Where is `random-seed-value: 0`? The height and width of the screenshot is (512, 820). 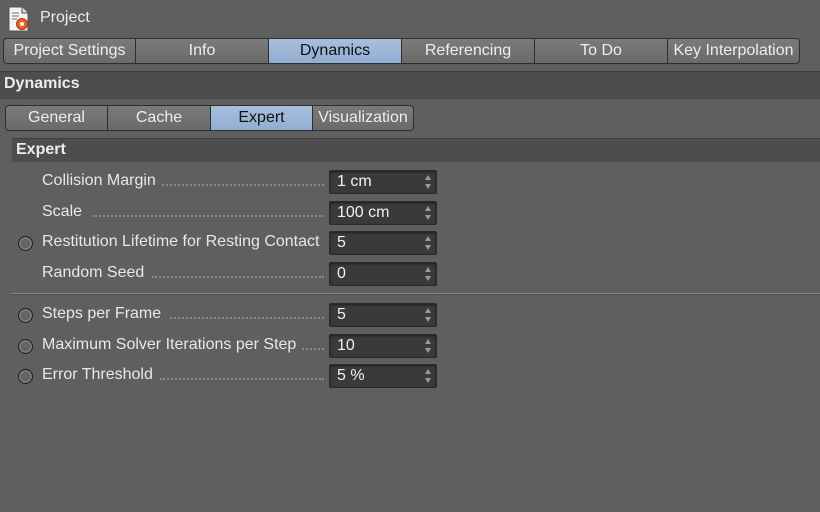 random-seed-value: 0 is located at coordinates (341, 273).